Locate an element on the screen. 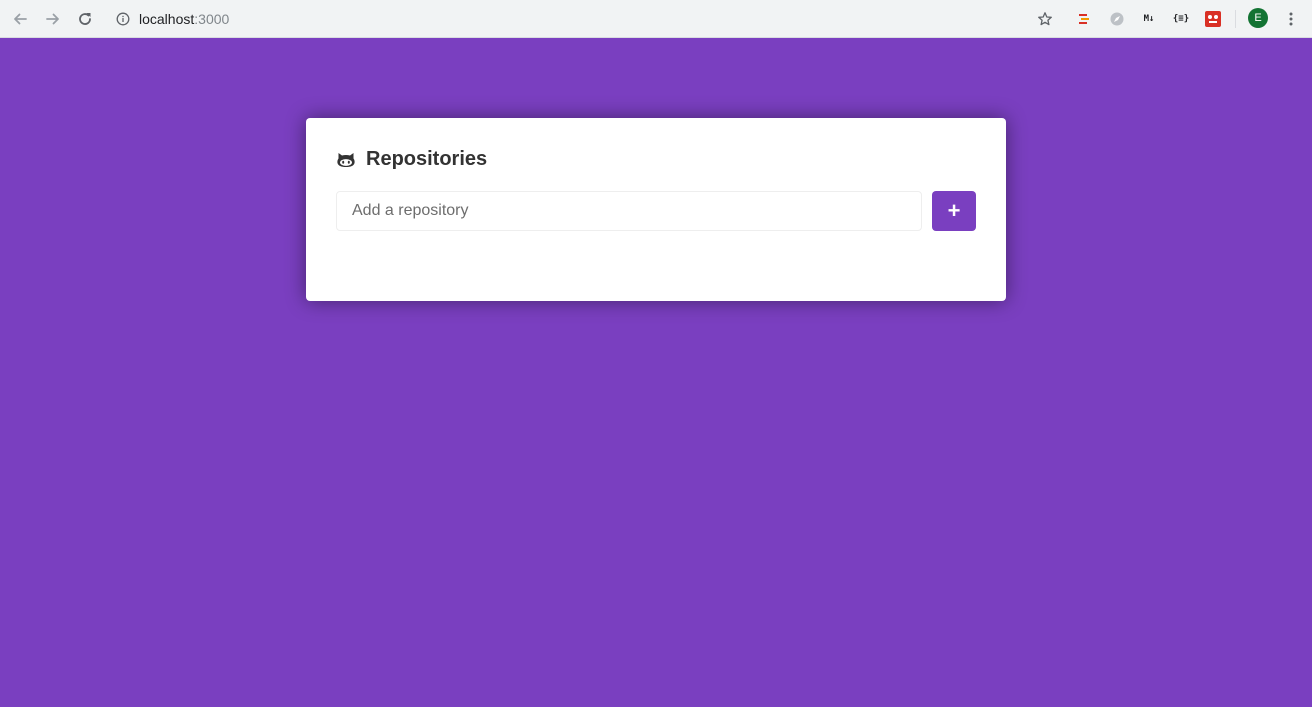  forward-icon is located at coordinates (52, 19).